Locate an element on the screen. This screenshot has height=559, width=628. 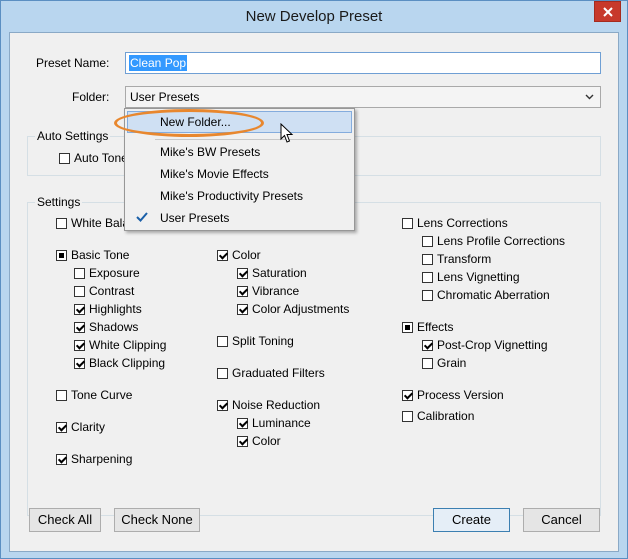
close-button is located at coordinates (607, 11).